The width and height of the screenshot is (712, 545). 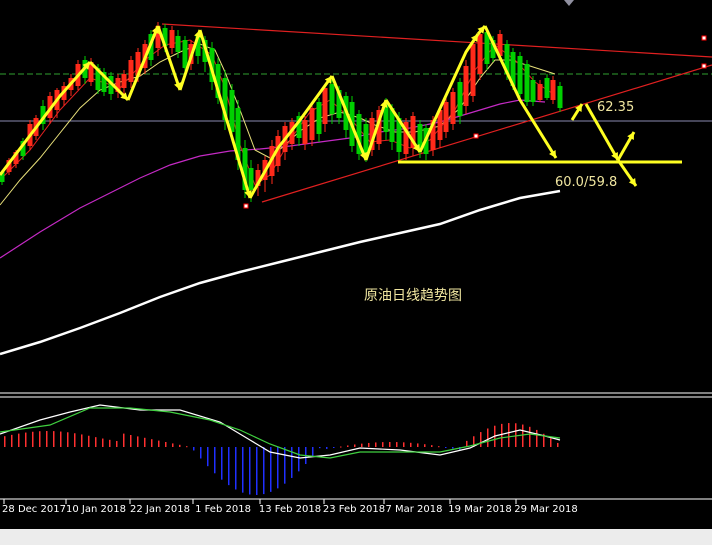 What do you see at coordinates (615, 107) in the screenshot?
I see `resistance-label: 62.35` at bounding box center [615, 107].